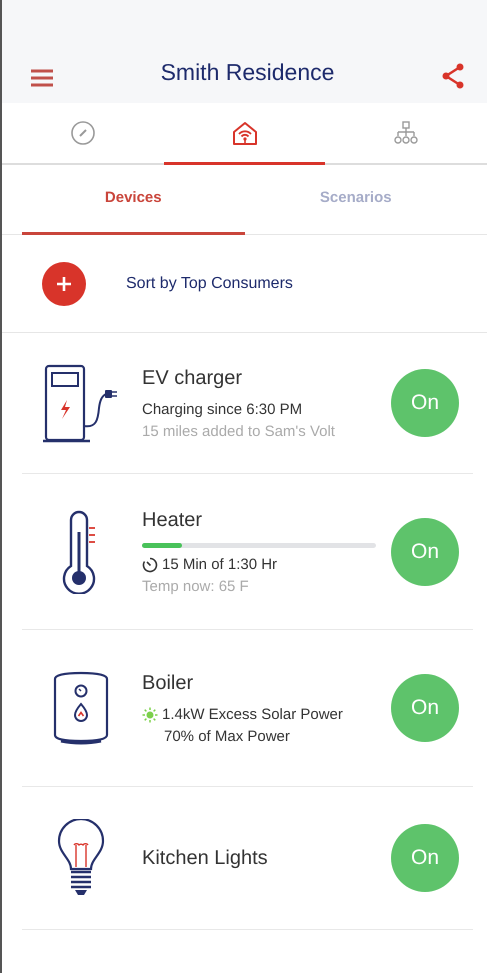 This screenshot has height=973, width=487. What do you see at coordinates (223, 410) in the screenshot?
I see `status-text: Charging since 6:30 PM` at bounding box center [223, 410].